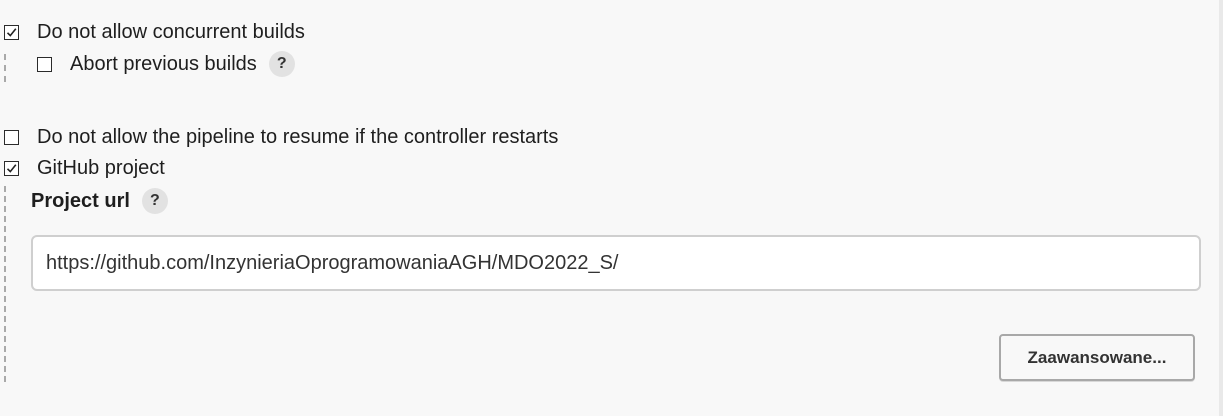 This screenshot has width=1223, height=416. I want to click on no-concurrent-builds-label: Do not allow concurrent builds, so click(171, 32).